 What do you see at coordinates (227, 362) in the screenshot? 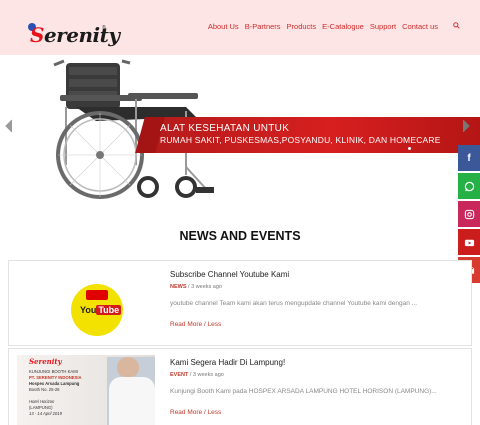
I see `news-title: Kami Segera Hadir Di Lampung!` at bounding box center [227, 362].